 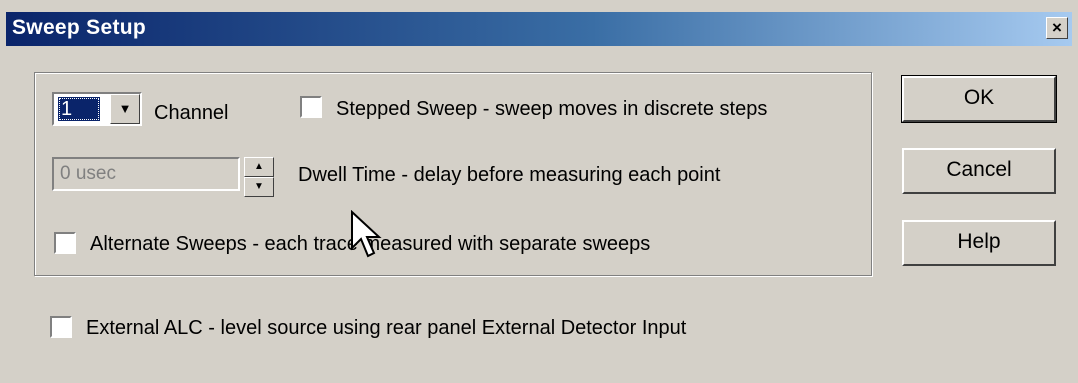 I want to click on mouse-pointer-icon, so click(x=366, y=234).